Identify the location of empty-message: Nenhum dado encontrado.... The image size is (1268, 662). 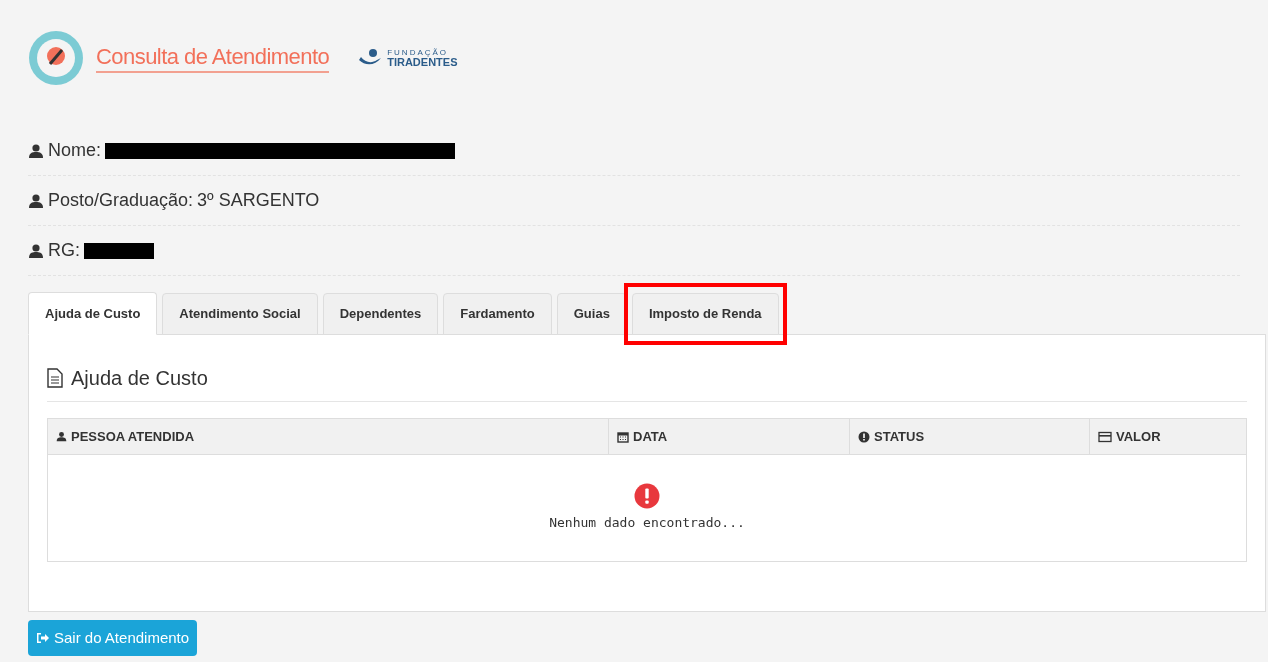
(647, 523).